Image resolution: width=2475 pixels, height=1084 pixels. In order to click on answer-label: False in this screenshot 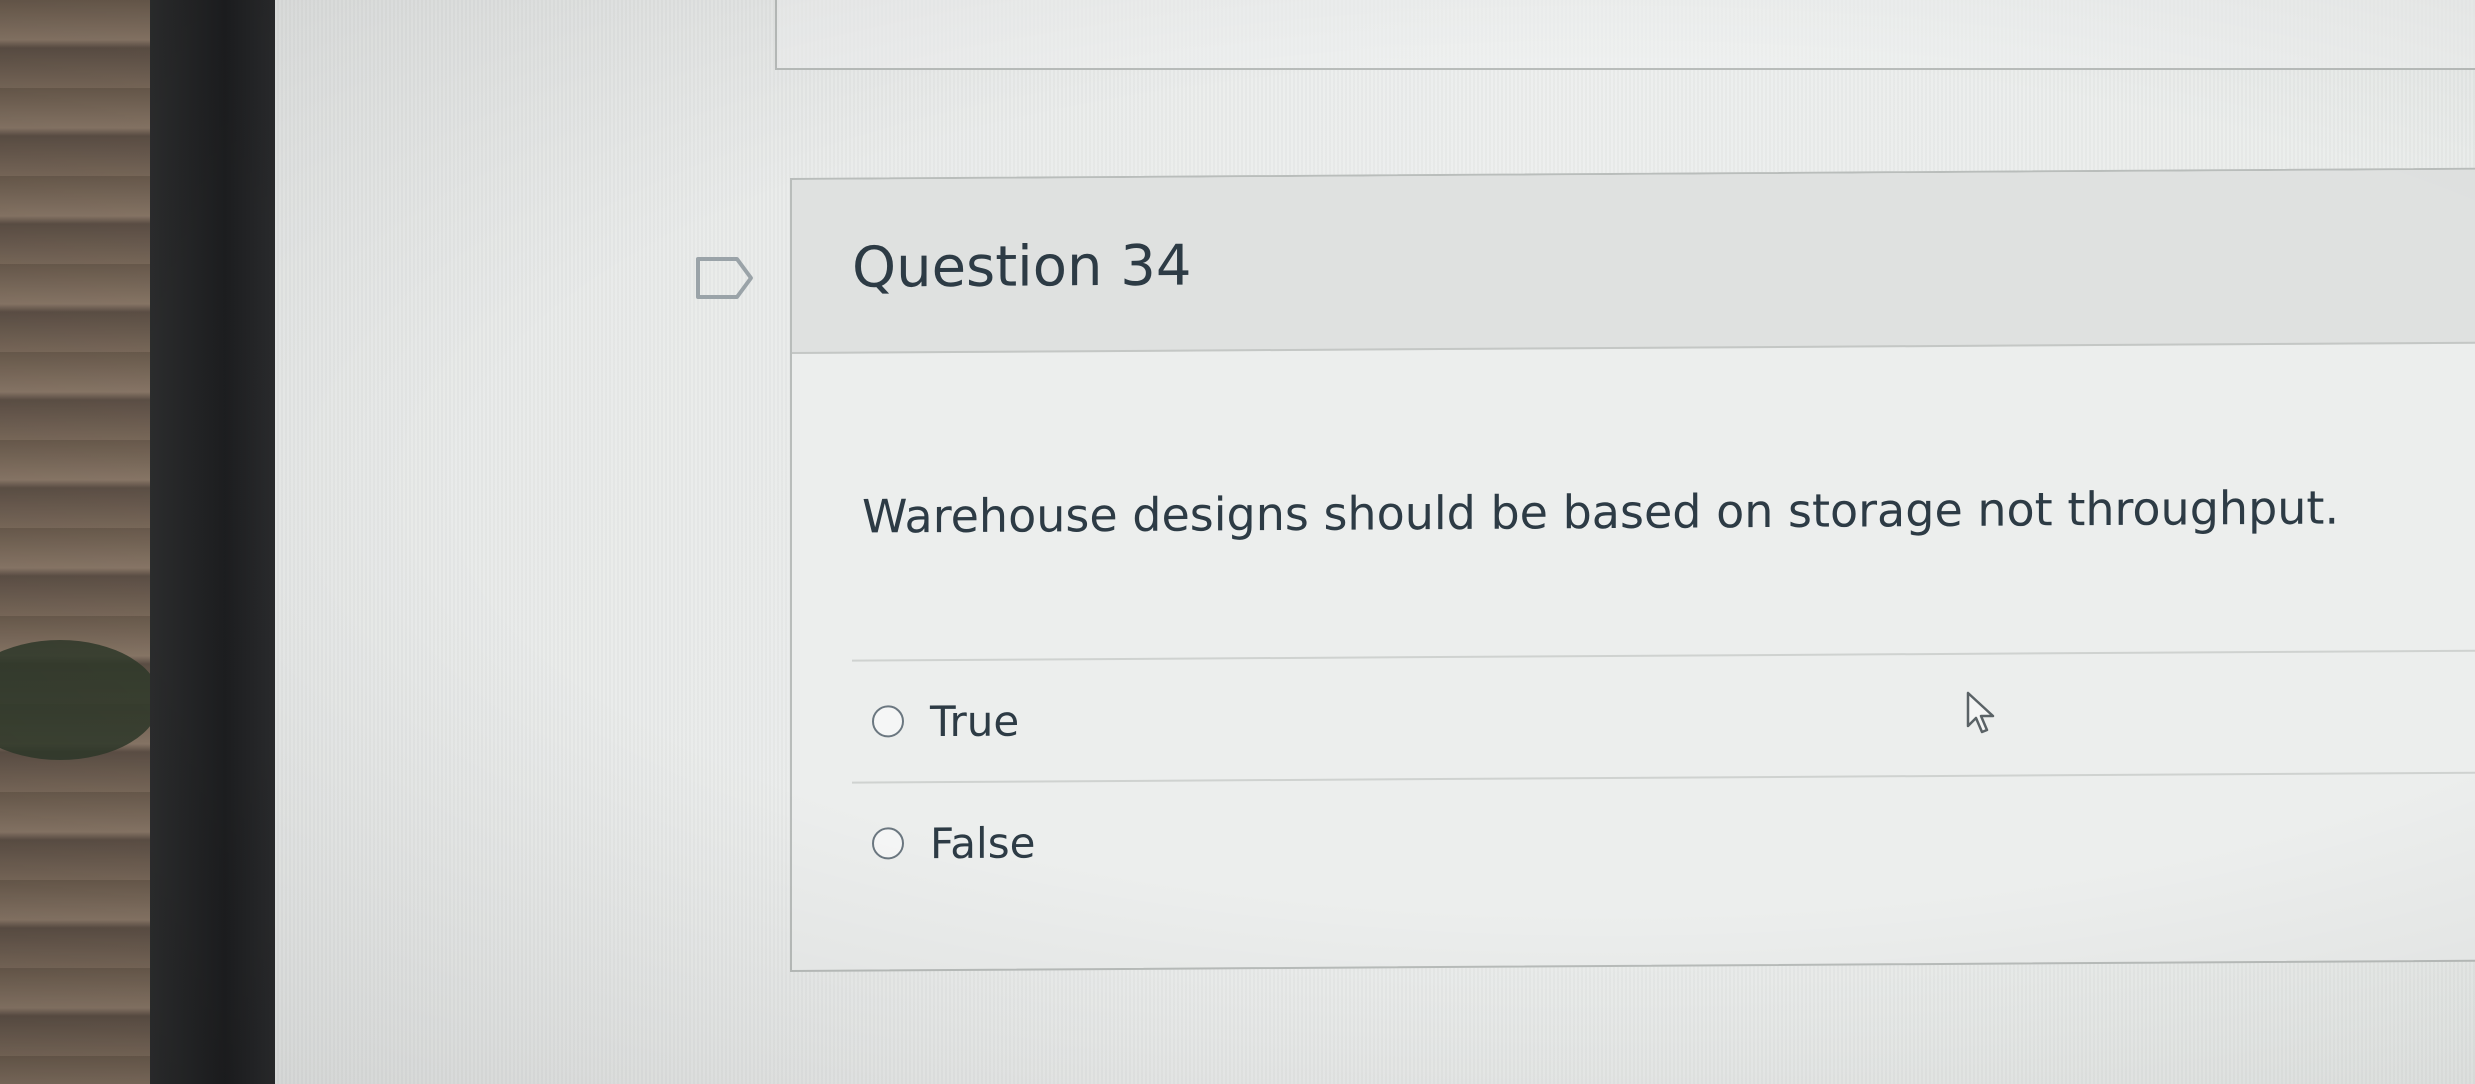, I will do `click(982, 843)`.